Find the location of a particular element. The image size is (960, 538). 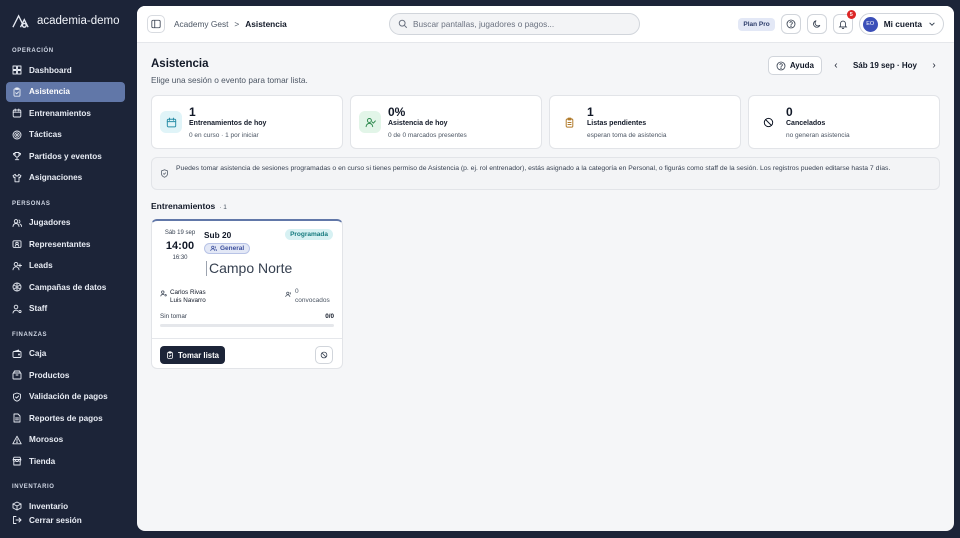

sidebar-item-validacion-de-pagos: Validación de pagos is located at coordinates (65, 397).